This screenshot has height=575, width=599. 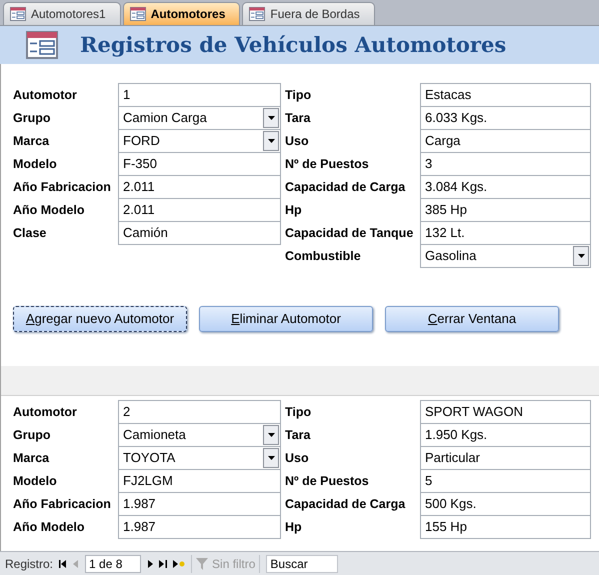 I want to click on field-value: FJ2LGM, so click(x=199, y=481).